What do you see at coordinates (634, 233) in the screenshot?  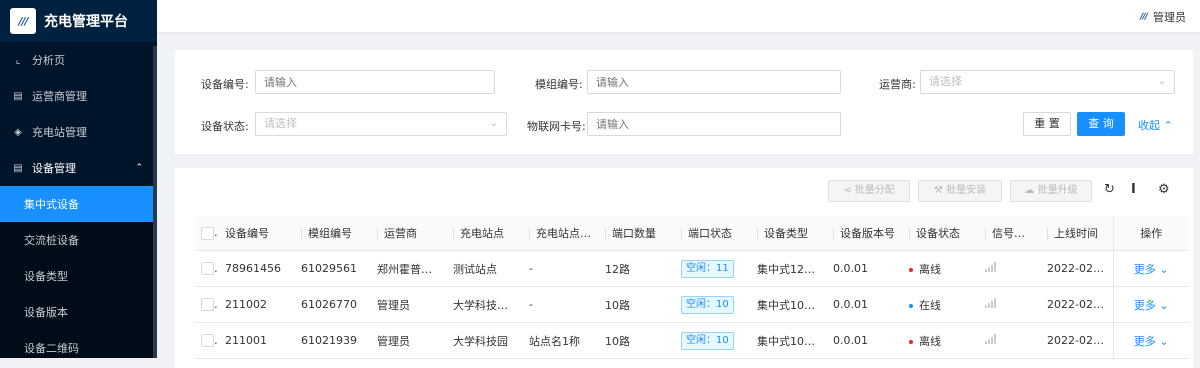 I see `column-header-label: 端口数量` at bounding box center [634, 233].